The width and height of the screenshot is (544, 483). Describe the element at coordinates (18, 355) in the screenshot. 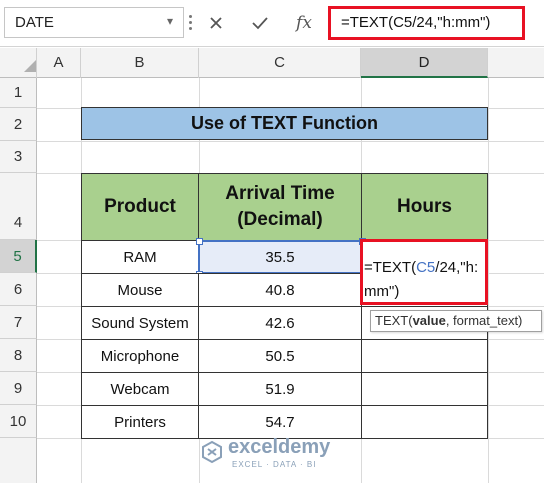

I see `row-header-8: 8` at that location.